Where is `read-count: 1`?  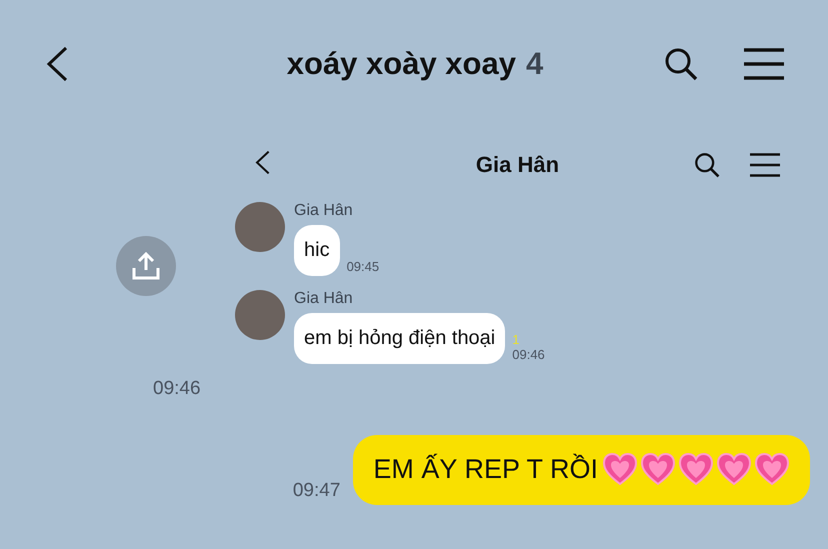
read-count: 1 is located at coordinates (516, 339).